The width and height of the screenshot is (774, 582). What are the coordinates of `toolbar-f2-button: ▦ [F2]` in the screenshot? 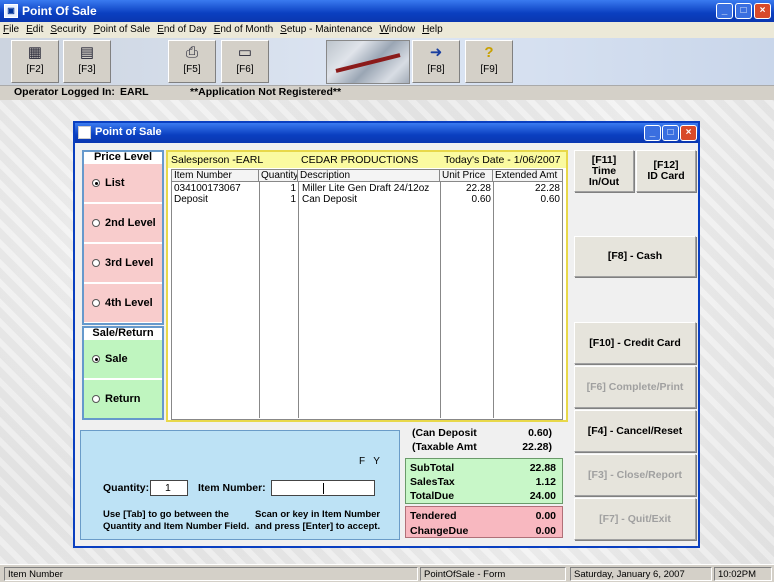 It's located at (35, 61).